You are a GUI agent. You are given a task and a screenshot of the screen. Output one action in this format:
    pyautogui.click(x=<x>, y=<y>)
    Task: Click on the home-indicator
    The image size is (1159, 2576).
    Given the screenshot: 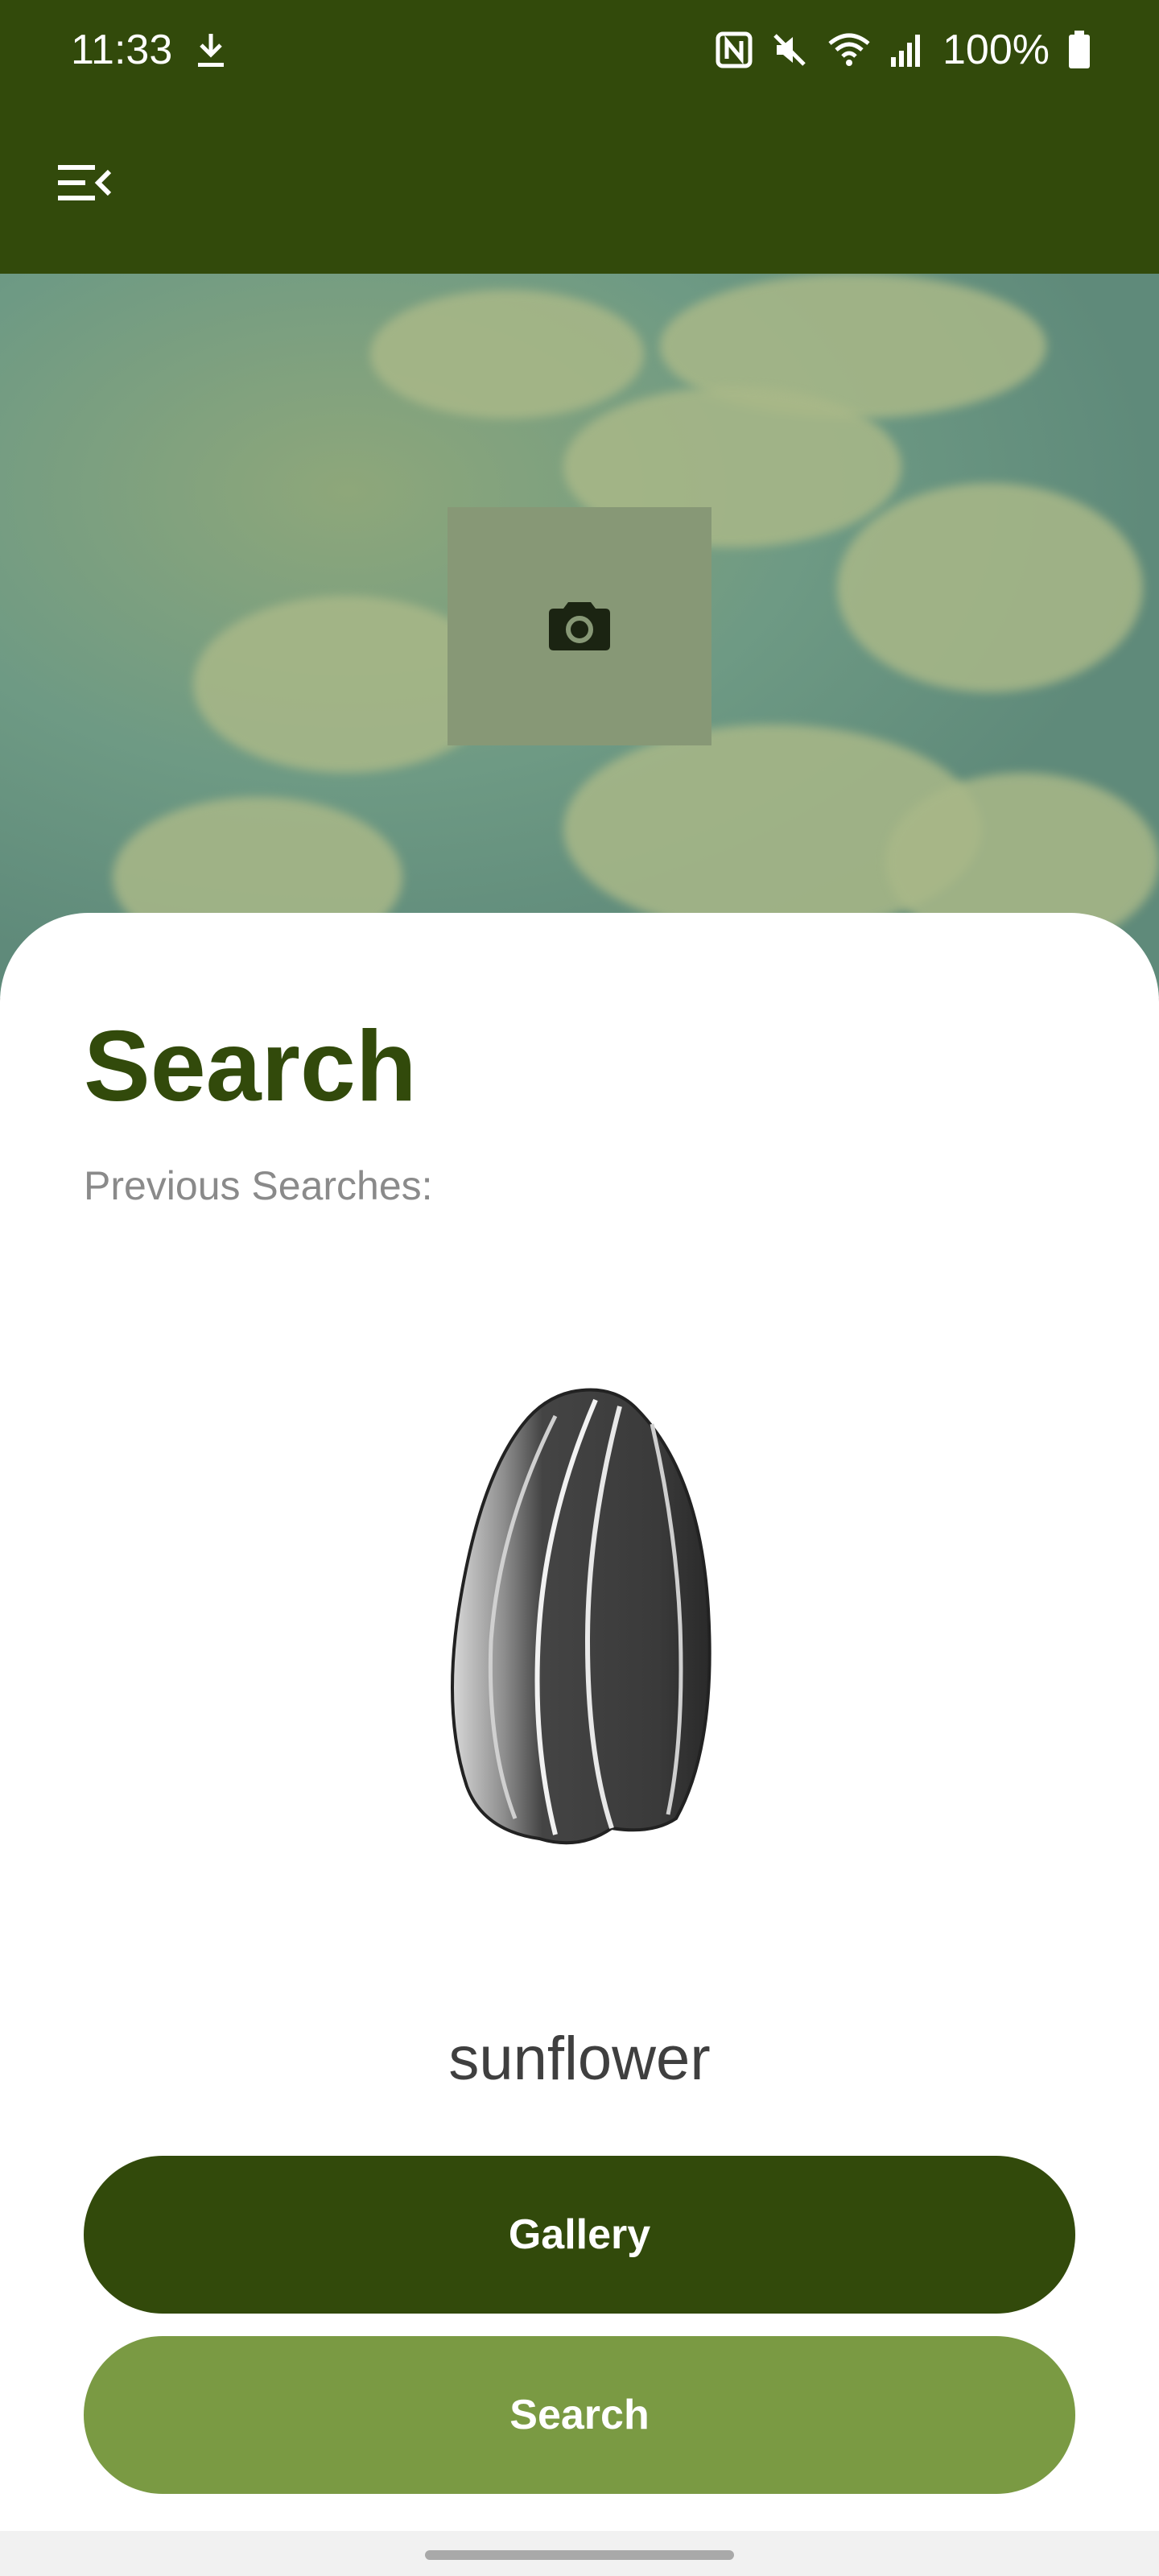 What is the action you would take?
    pyautogui.click(x=579, y=2555)
    